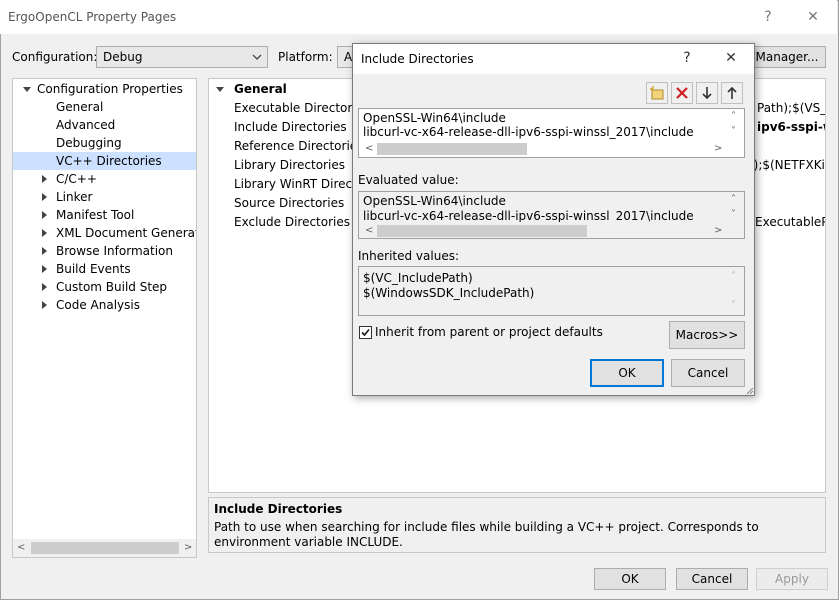  What do you see at coordinates (792, 579) in the screenshot?
I see `apply-button: Apply` at bounding box center [792, 579].